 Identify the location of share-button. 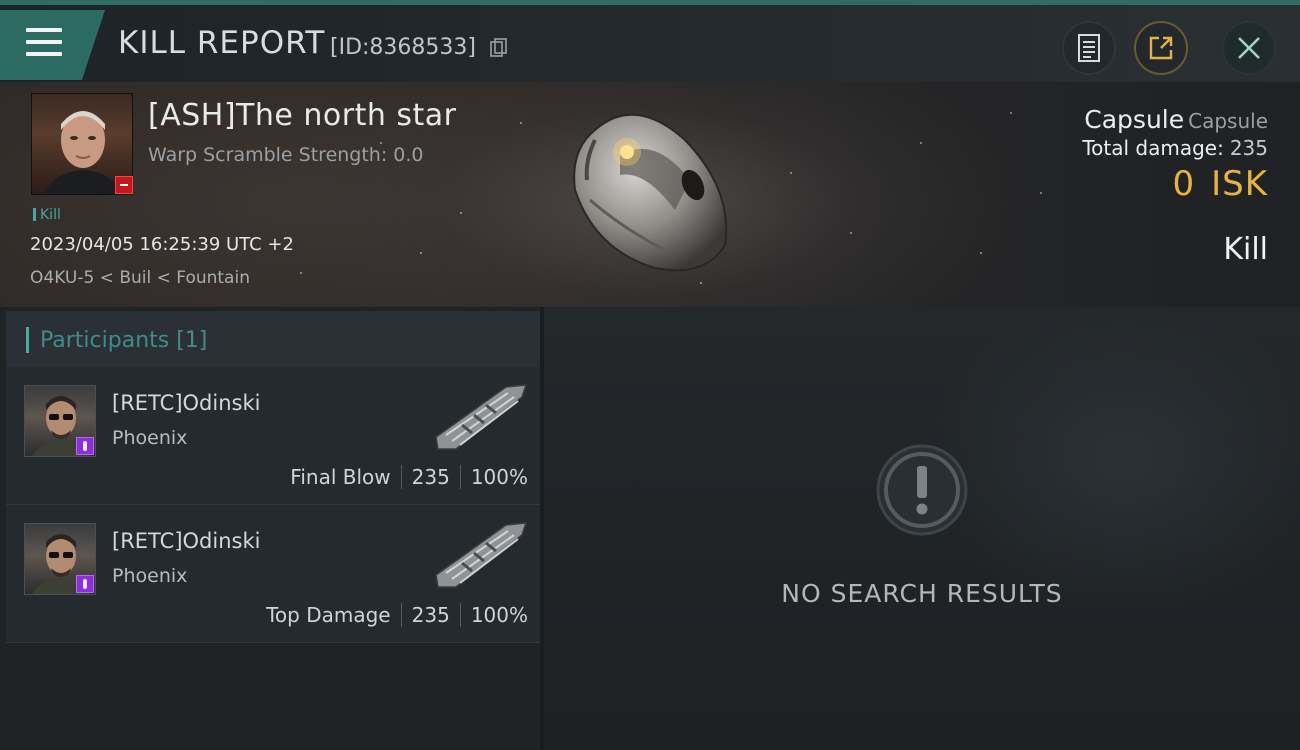
(1161, 48).